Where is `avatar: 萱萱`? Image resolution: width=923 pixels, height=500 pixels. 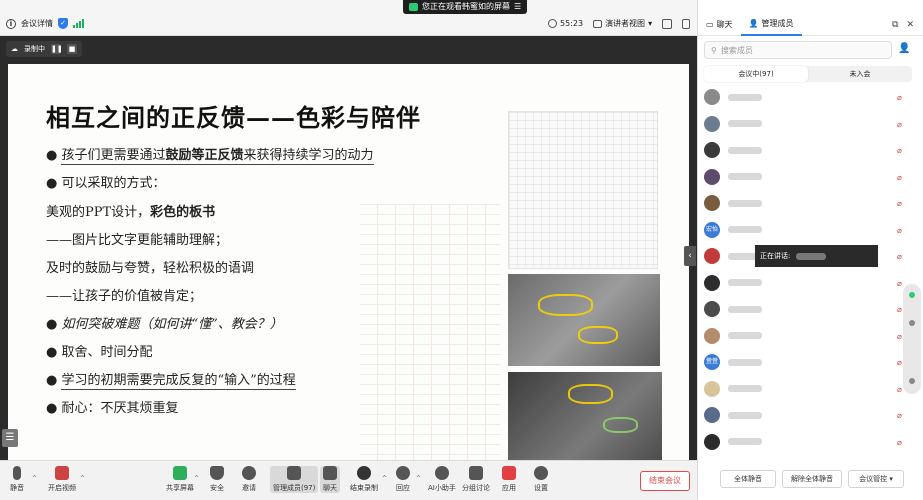 avatar: 萱萱 is located at coordinates (712, 362).